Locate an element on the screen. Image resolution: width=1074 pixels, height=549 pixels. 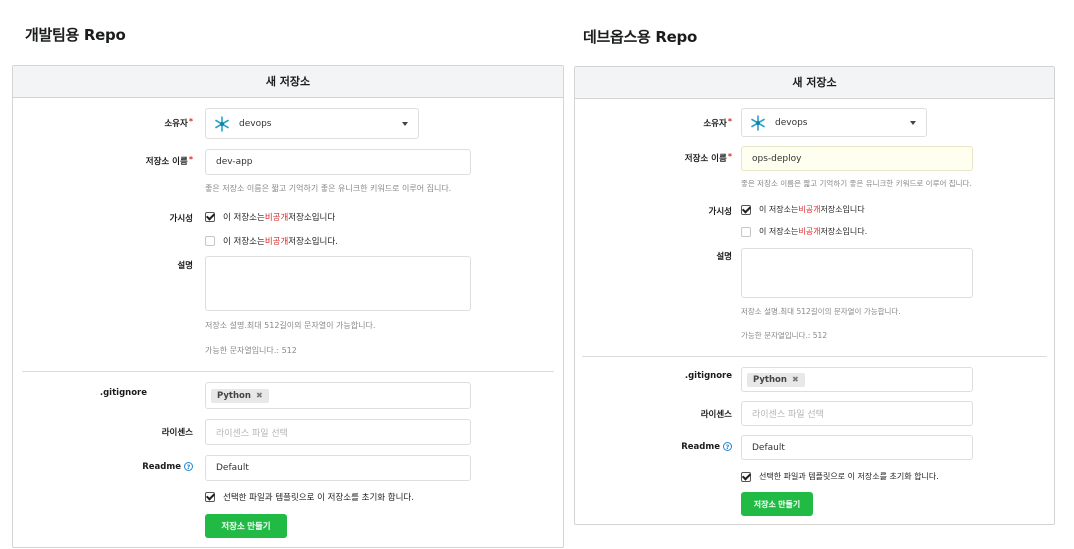
repo-name-input: ops-deploy is located at coordinates (857, 158).